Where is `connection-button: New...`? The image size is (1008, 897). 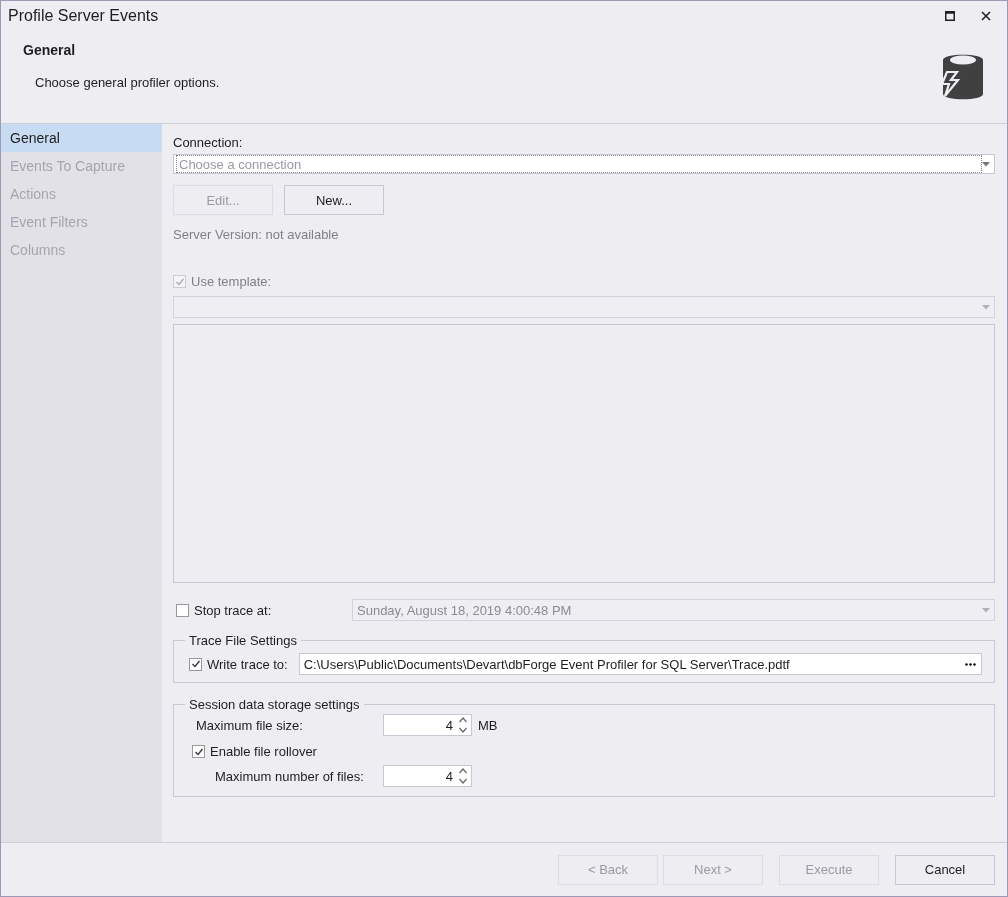
connection-button: New... is located at coordinates (334, 200).